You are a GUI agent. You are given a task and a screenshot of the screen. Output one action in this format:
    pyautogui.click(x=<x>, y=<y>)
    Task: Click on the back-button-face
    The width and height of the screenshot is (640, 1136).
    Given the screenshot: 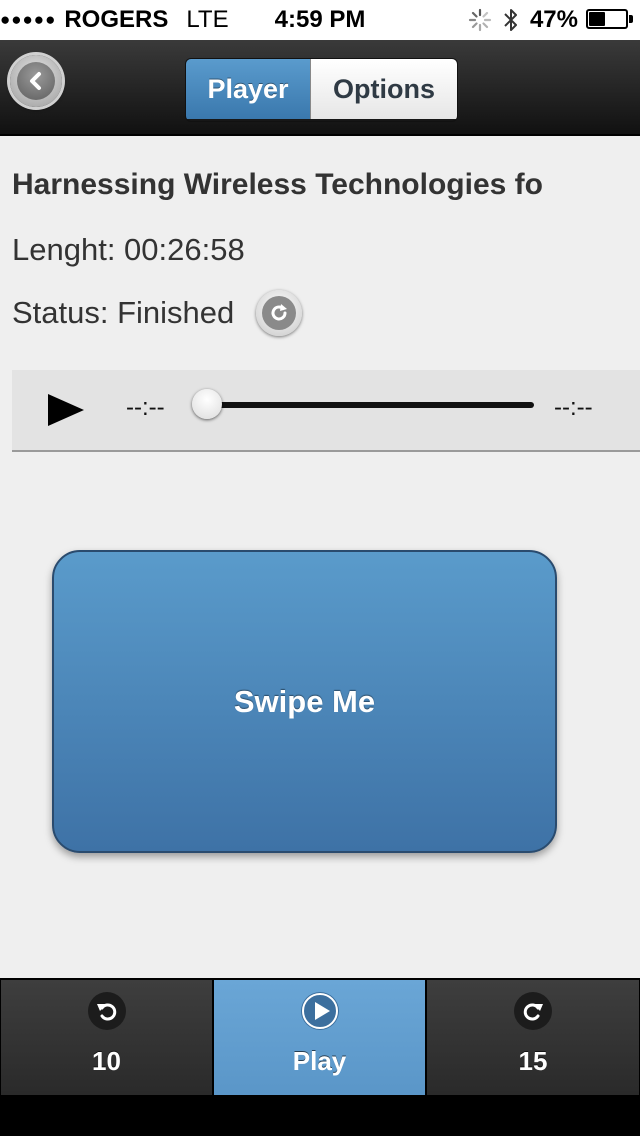 What is the action you would take?
    pyautogui.click(x=36, y=81)
    